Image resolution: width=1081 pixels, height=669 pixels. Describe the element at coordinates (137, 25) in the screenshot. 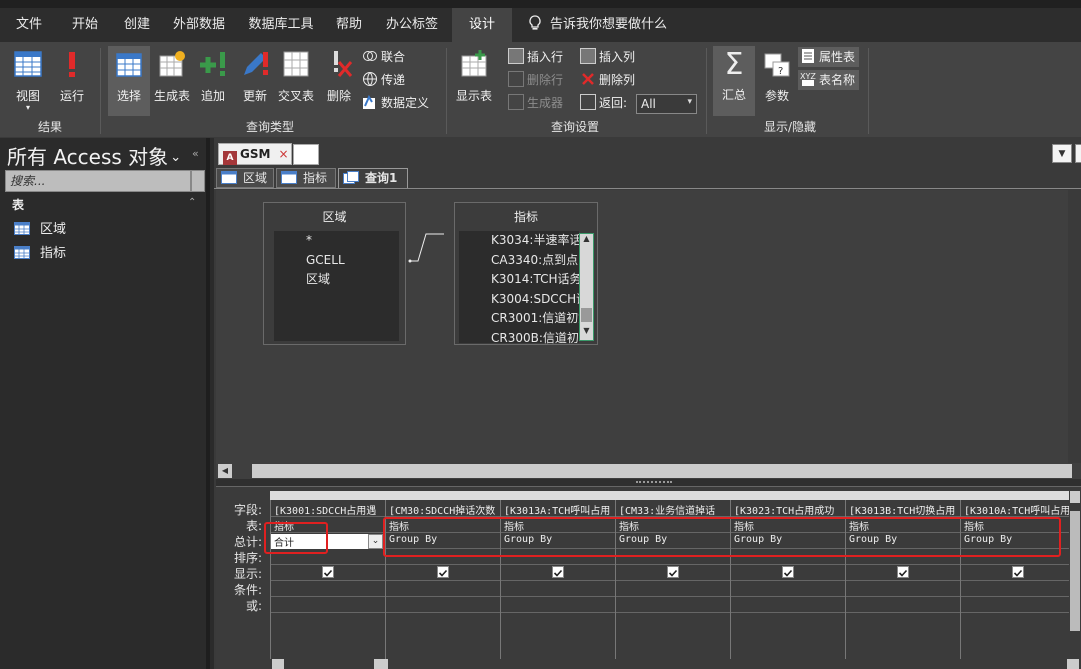

I see `tab-create: 创建` at that location.